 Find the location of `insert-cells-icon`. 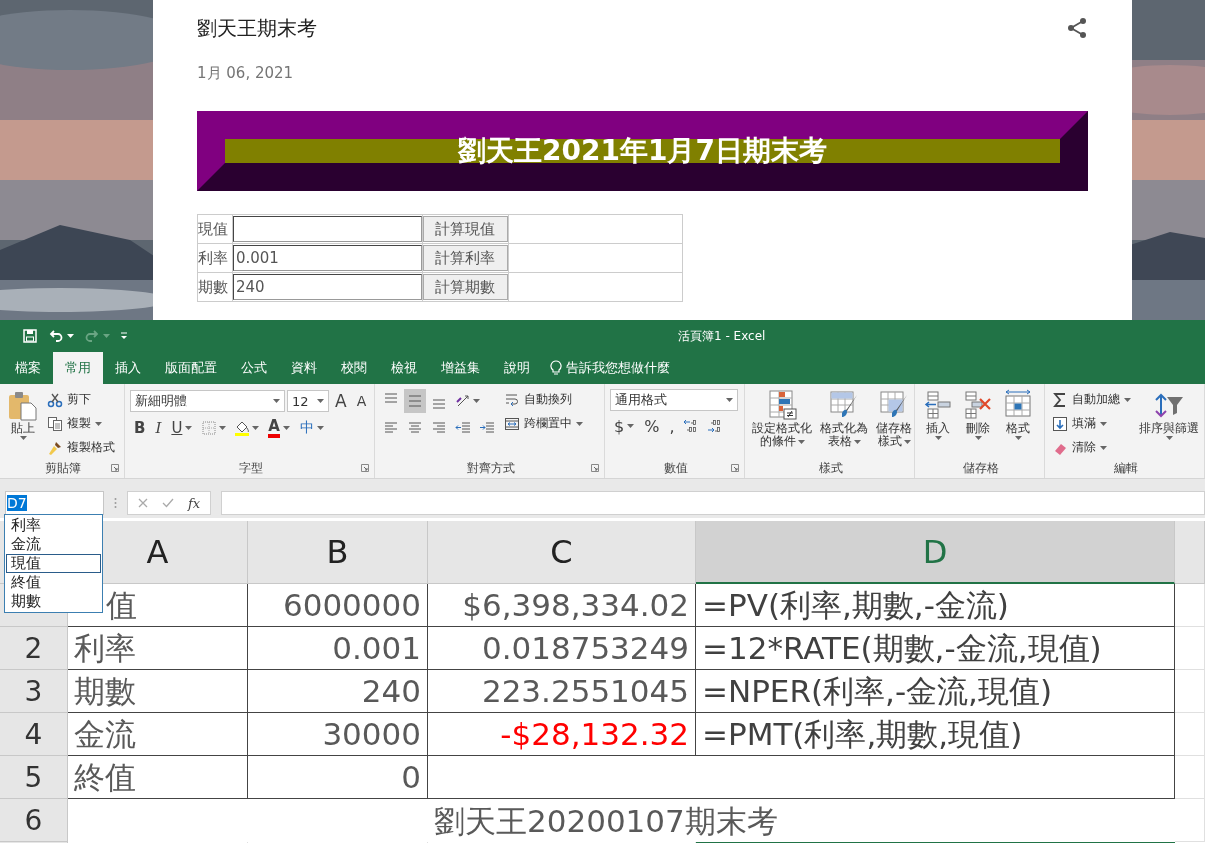

insert-cells-icon is located at coordinates (938, 405).